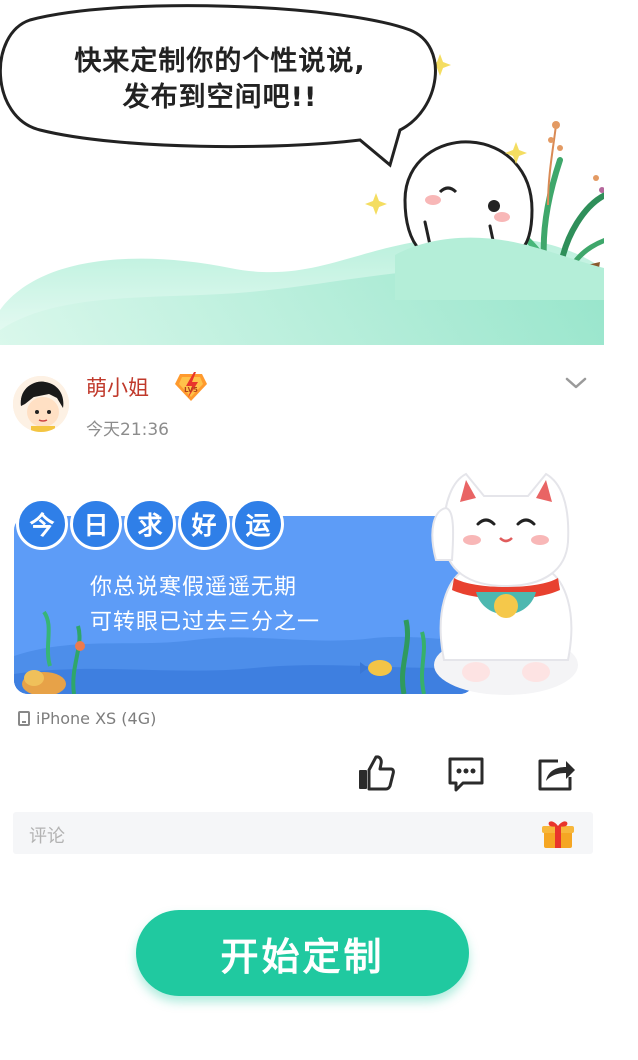  I want to click on image-title: 今 日 求 好 运, so click(150, 524).